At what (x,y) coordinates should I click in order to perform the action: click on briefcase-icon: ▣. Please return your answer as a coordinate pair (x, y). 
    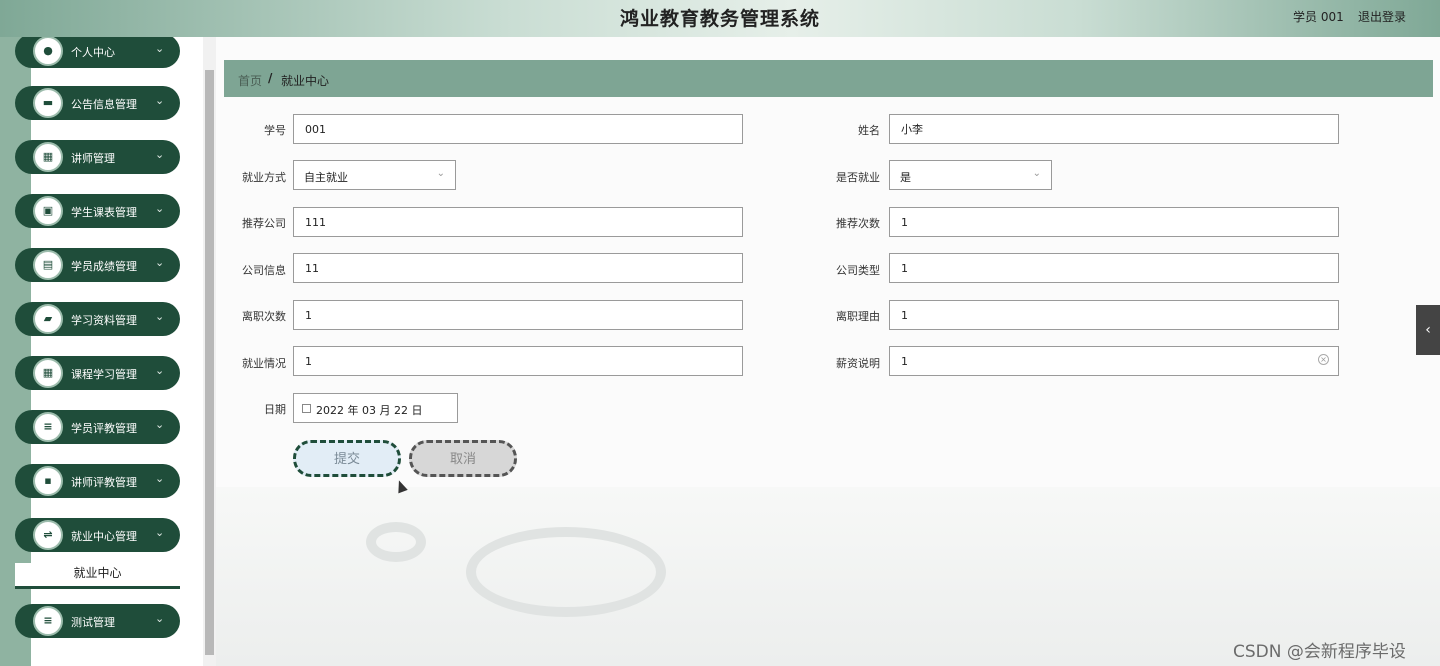
    Looking at the image, I should click on (48, 211).